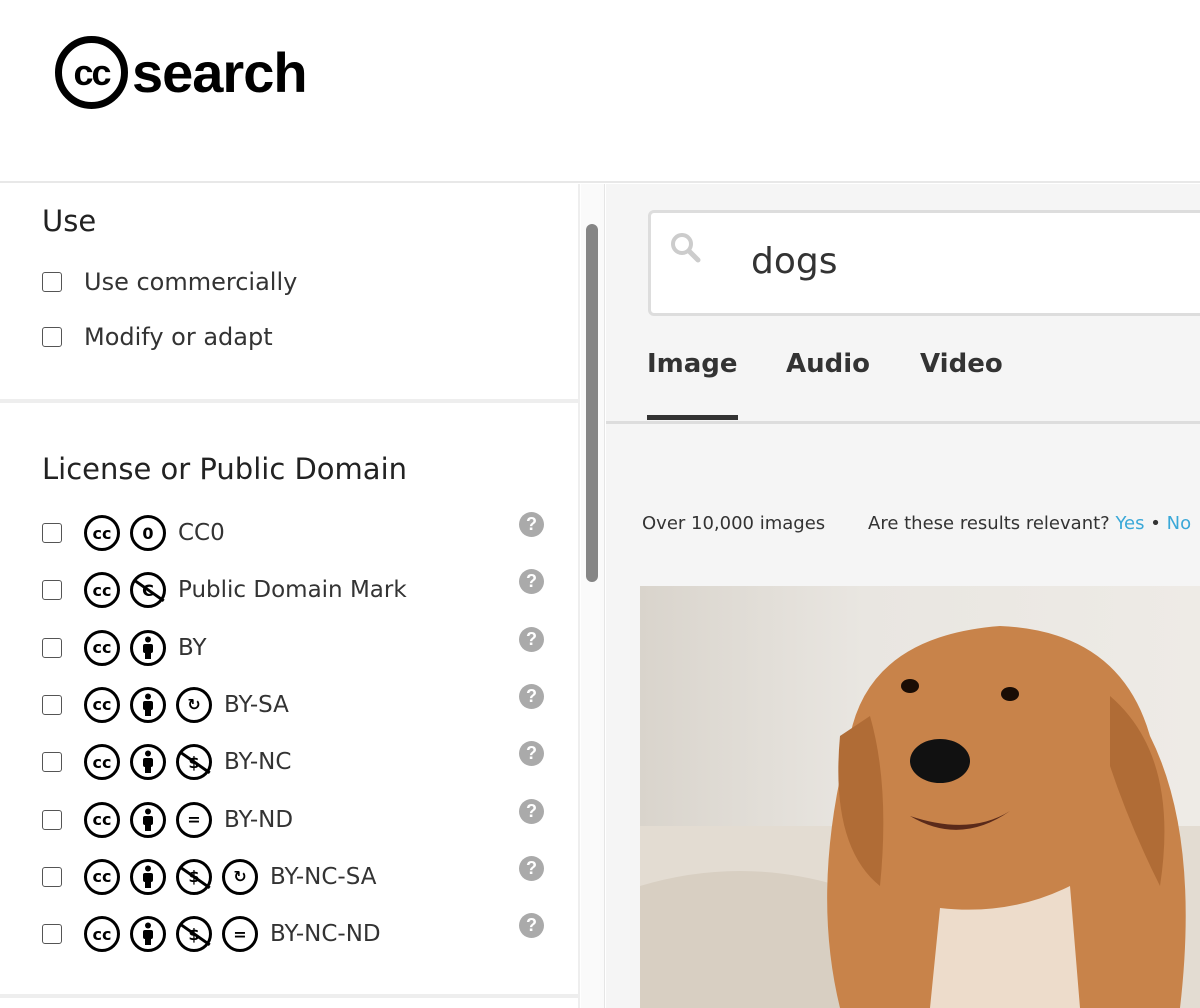  I want to click on tab-video: Video, so click(961, 364).